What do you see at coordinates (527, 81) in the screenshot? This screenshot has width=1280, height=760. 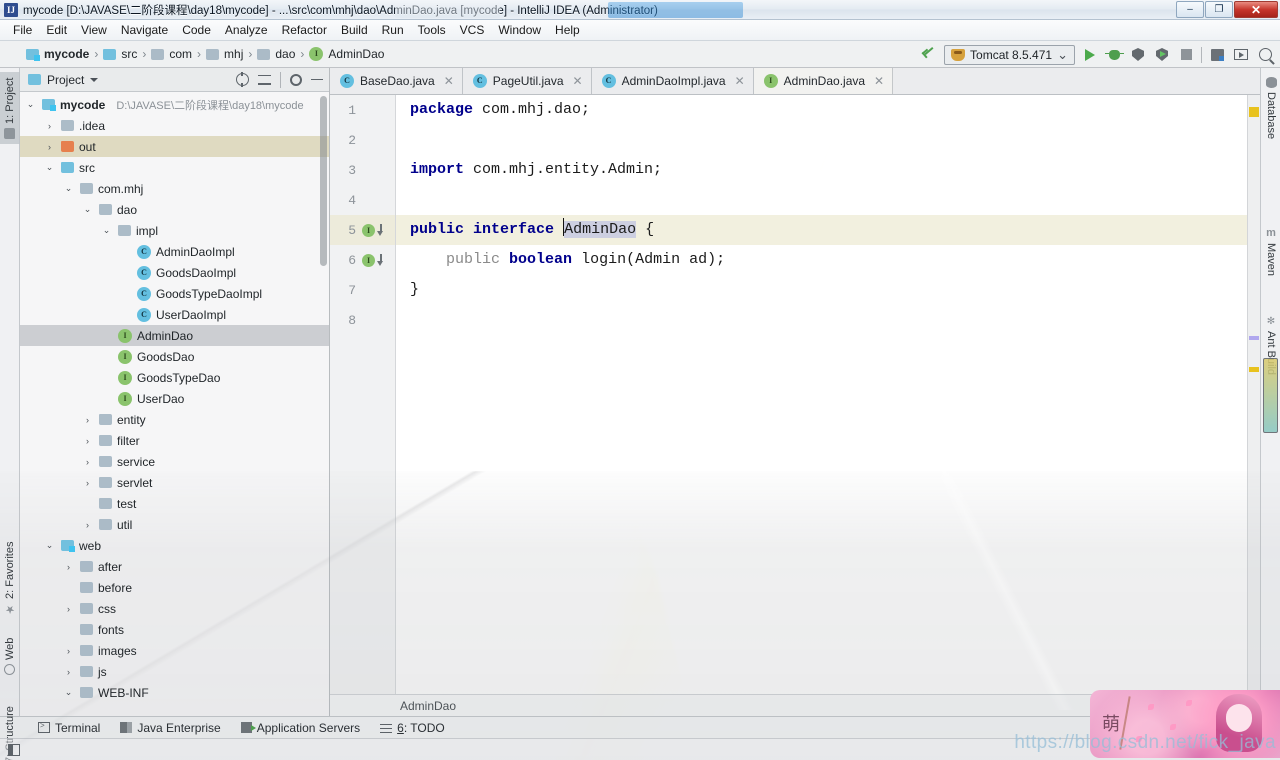 I see `editor-tab: C PageUtil.java ✕` at bounding box center [527, 81].